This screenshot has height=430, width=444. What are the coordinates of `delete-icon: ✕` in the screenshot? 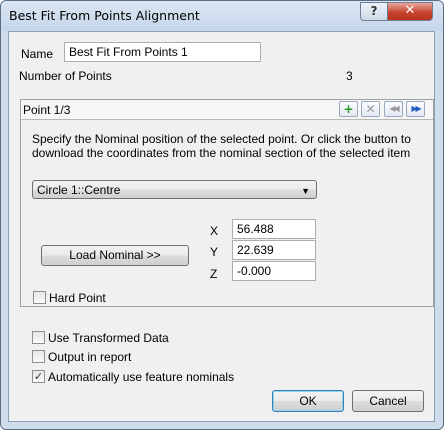 It's located at (370, 109).